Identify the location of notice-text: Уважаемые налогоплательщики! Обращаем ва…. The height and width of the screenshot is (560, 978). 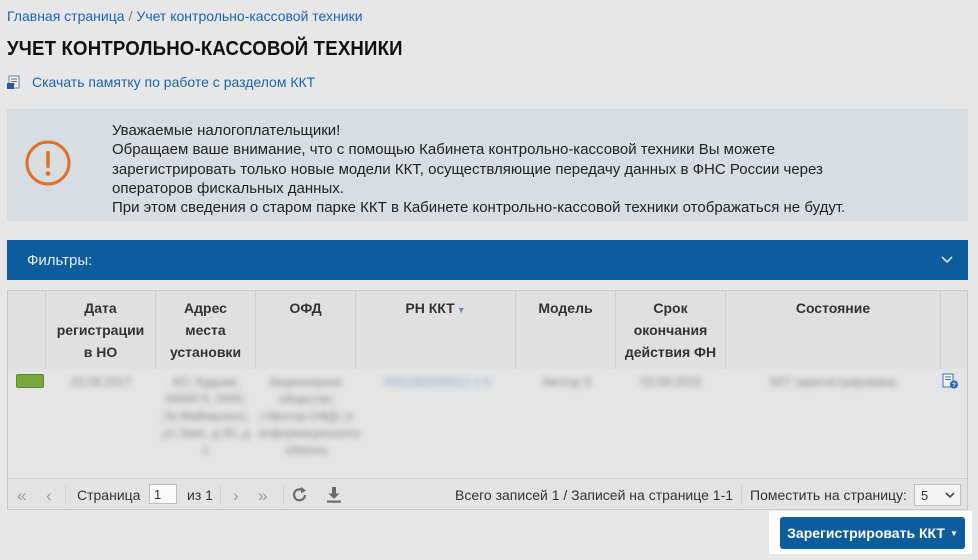
(478, 169).